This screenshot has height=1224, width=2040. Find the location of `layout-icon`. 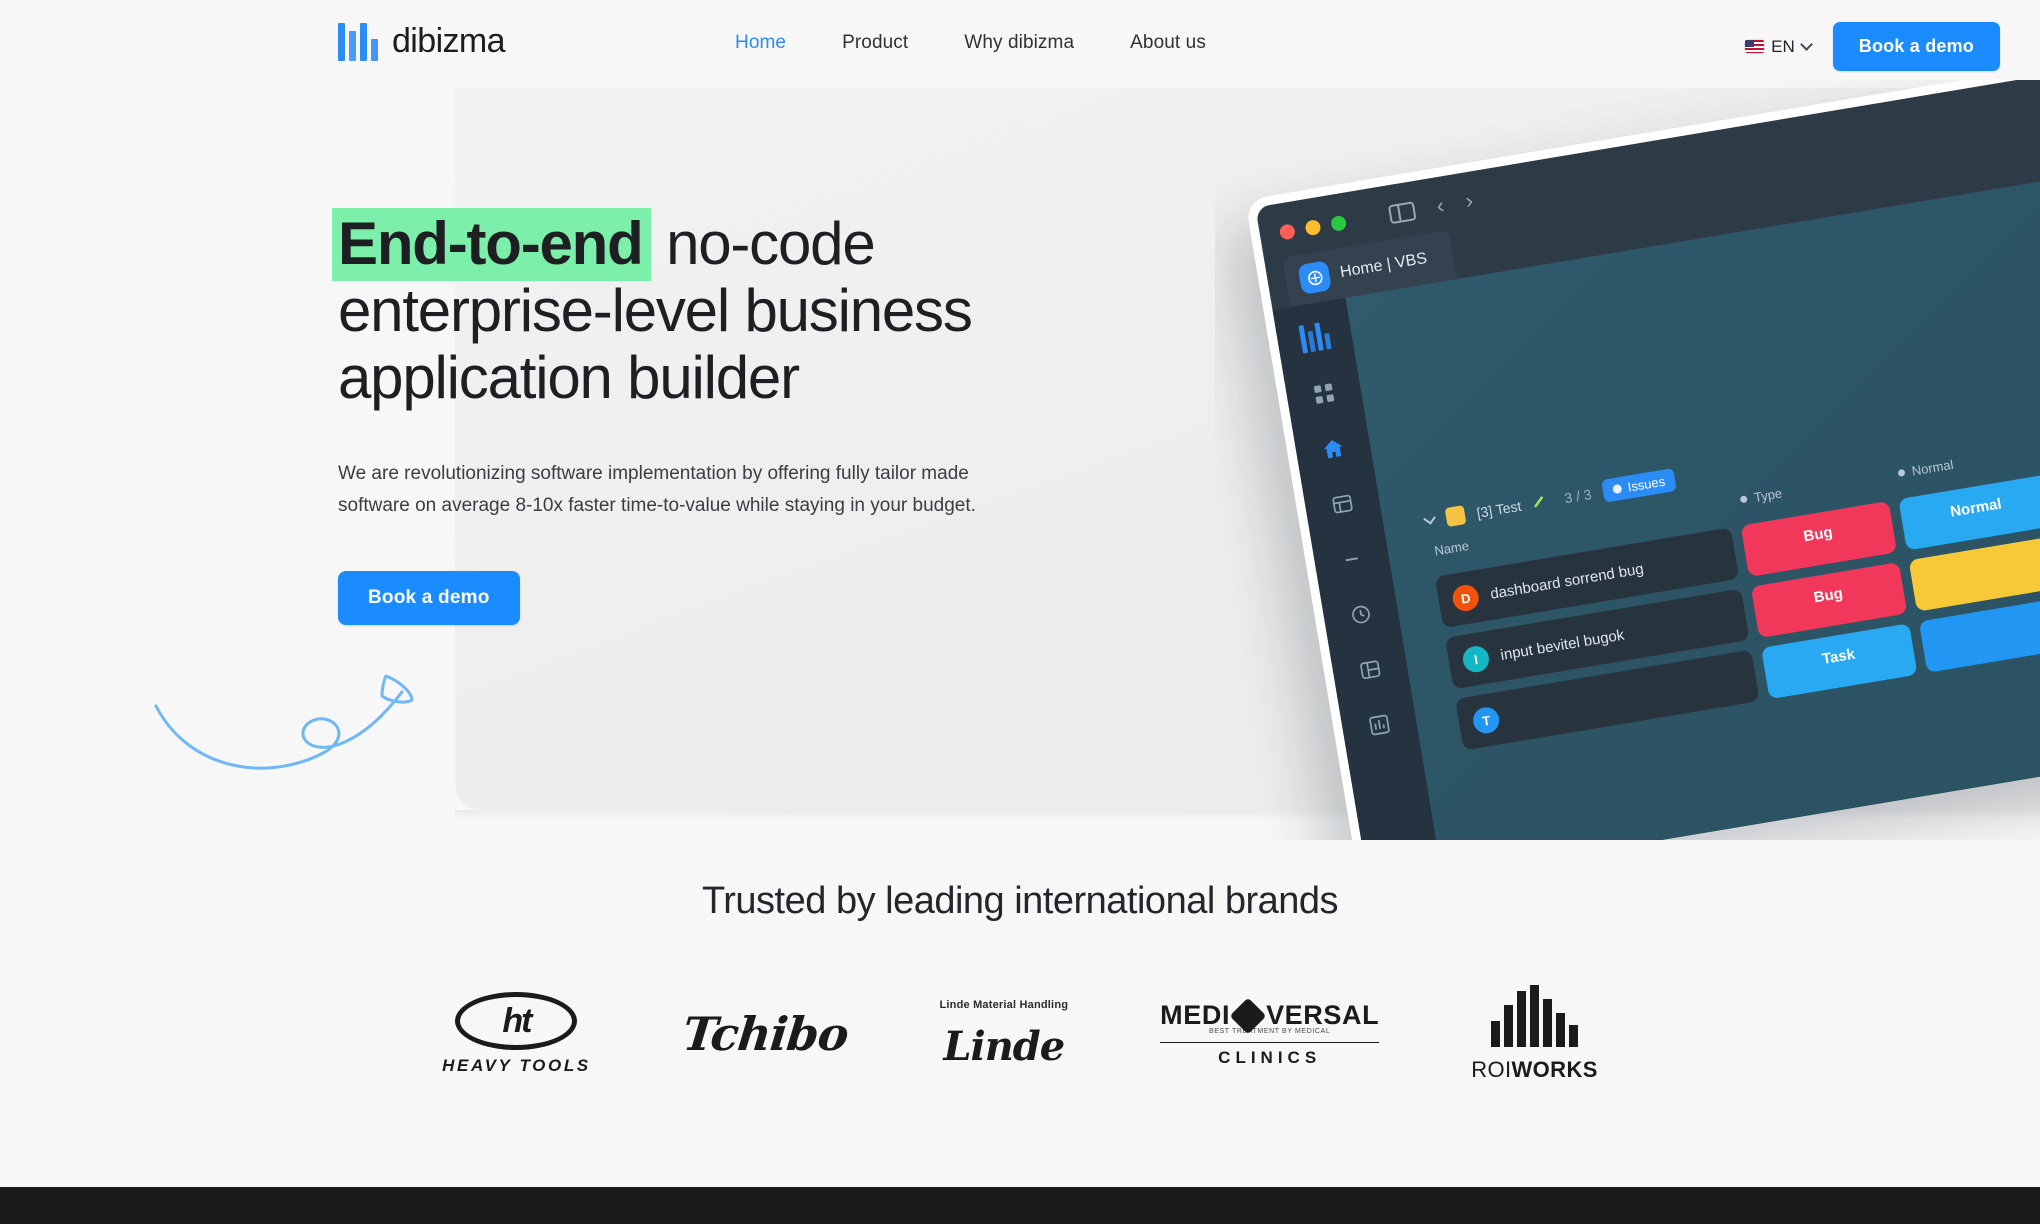

layout-icon is located at coordinates (1370, 670).